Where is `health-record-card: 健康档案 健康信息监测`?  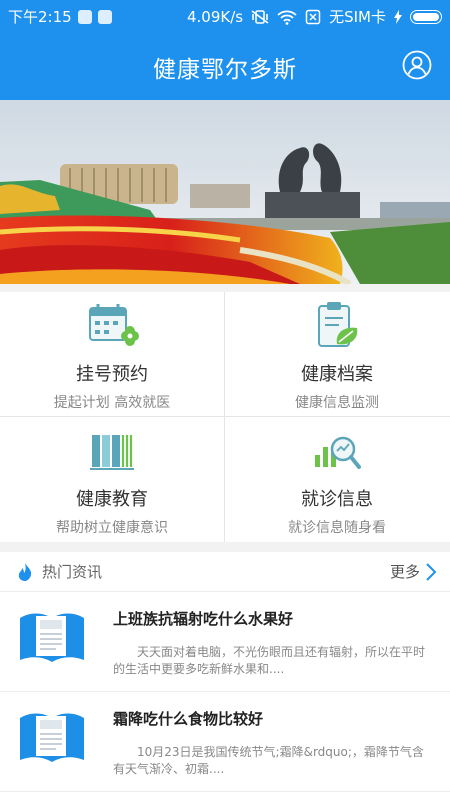 health-record-card: 健康档案 健康信息监测 is located at coordinates (337, 354).